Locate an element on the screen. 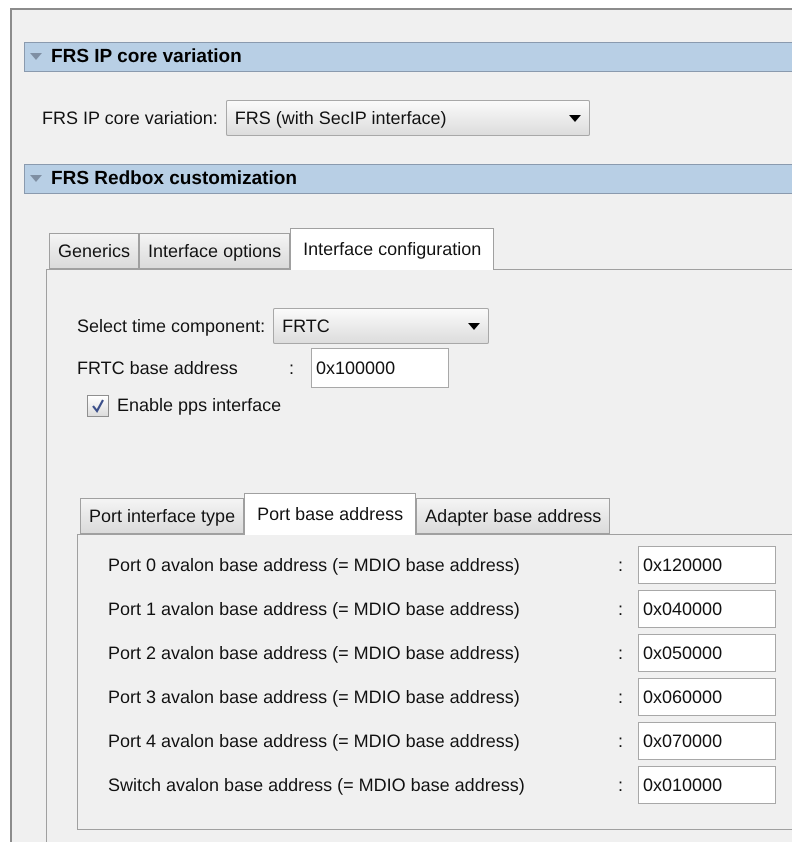 The image size is (792, 842). input-field: 0x120000 is located at coordinates (707, 565).